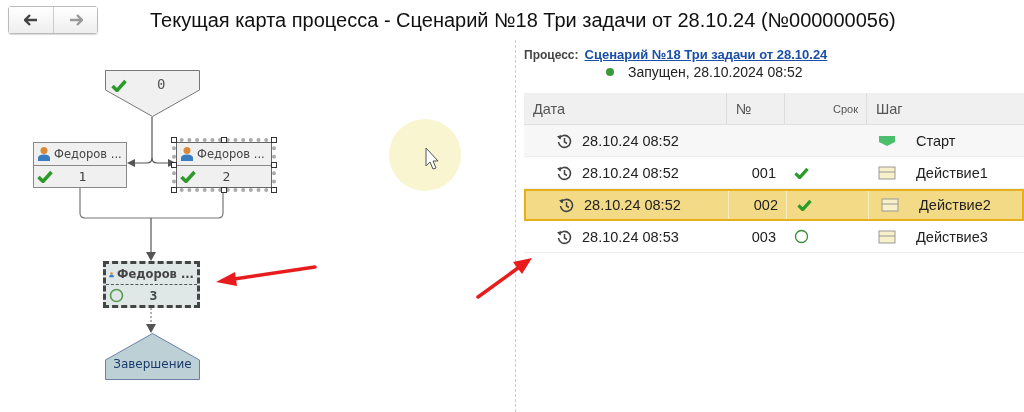 This screenshot has width=1024, height=412. I want to click on step-cell: Действие1, so click(952, 172).